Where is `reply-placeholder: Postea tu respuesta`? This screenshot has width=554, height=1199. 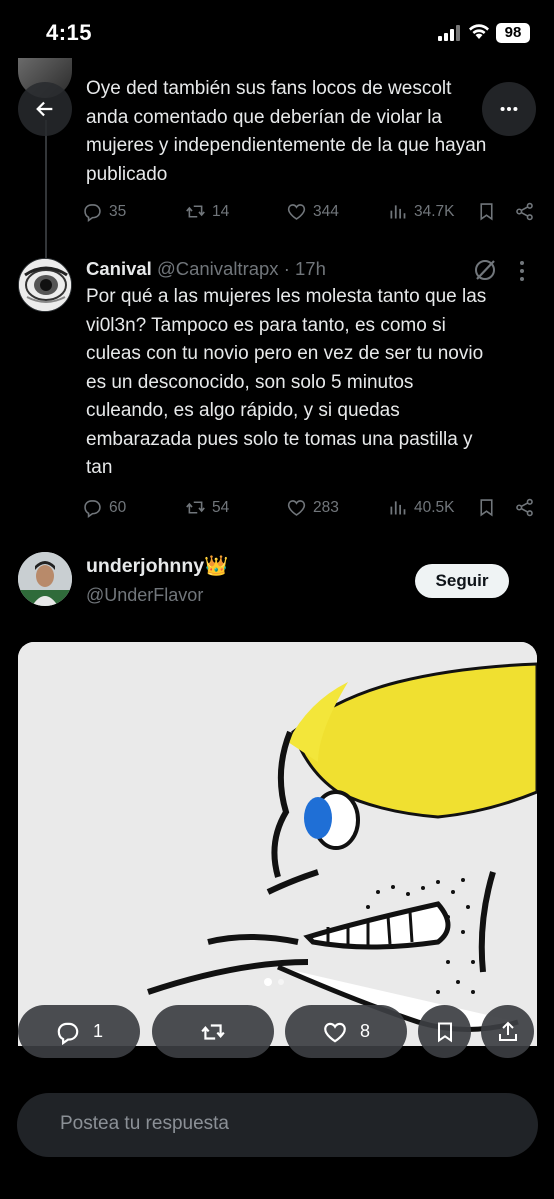
reply-placeholder: Postea tu respuesta is located at coordinates (144, 1123).